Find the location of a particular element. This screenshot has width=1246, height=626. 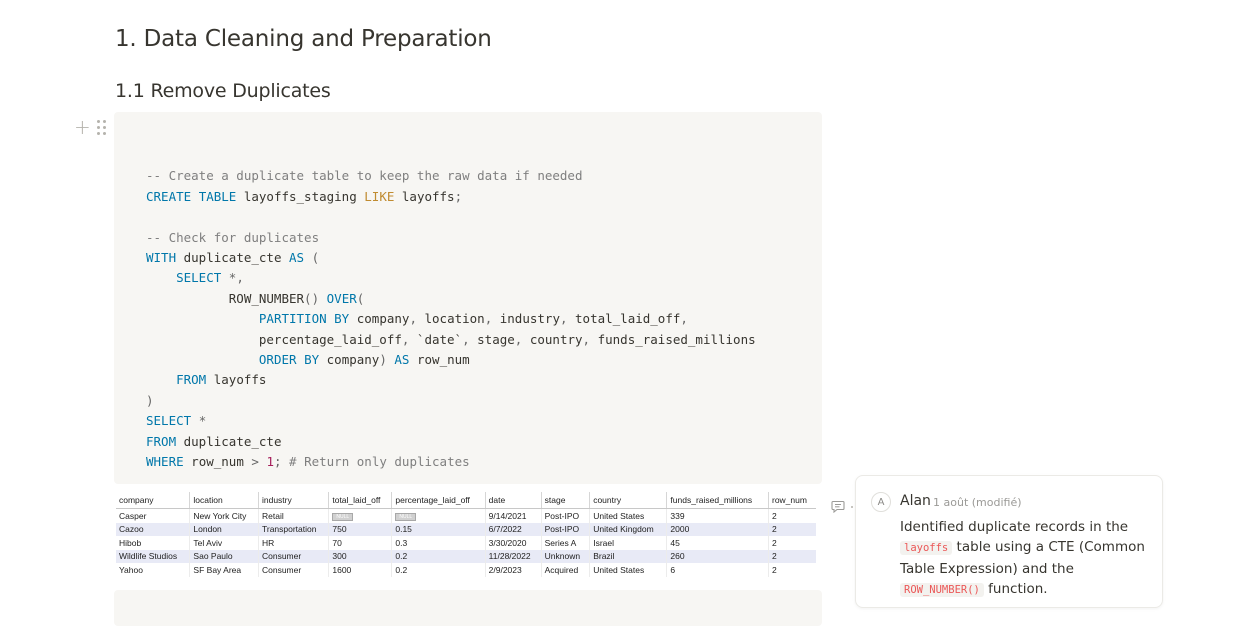

page-heading-1: 1. Data Cleaning and Preparation is located at coordinates (303, 39).